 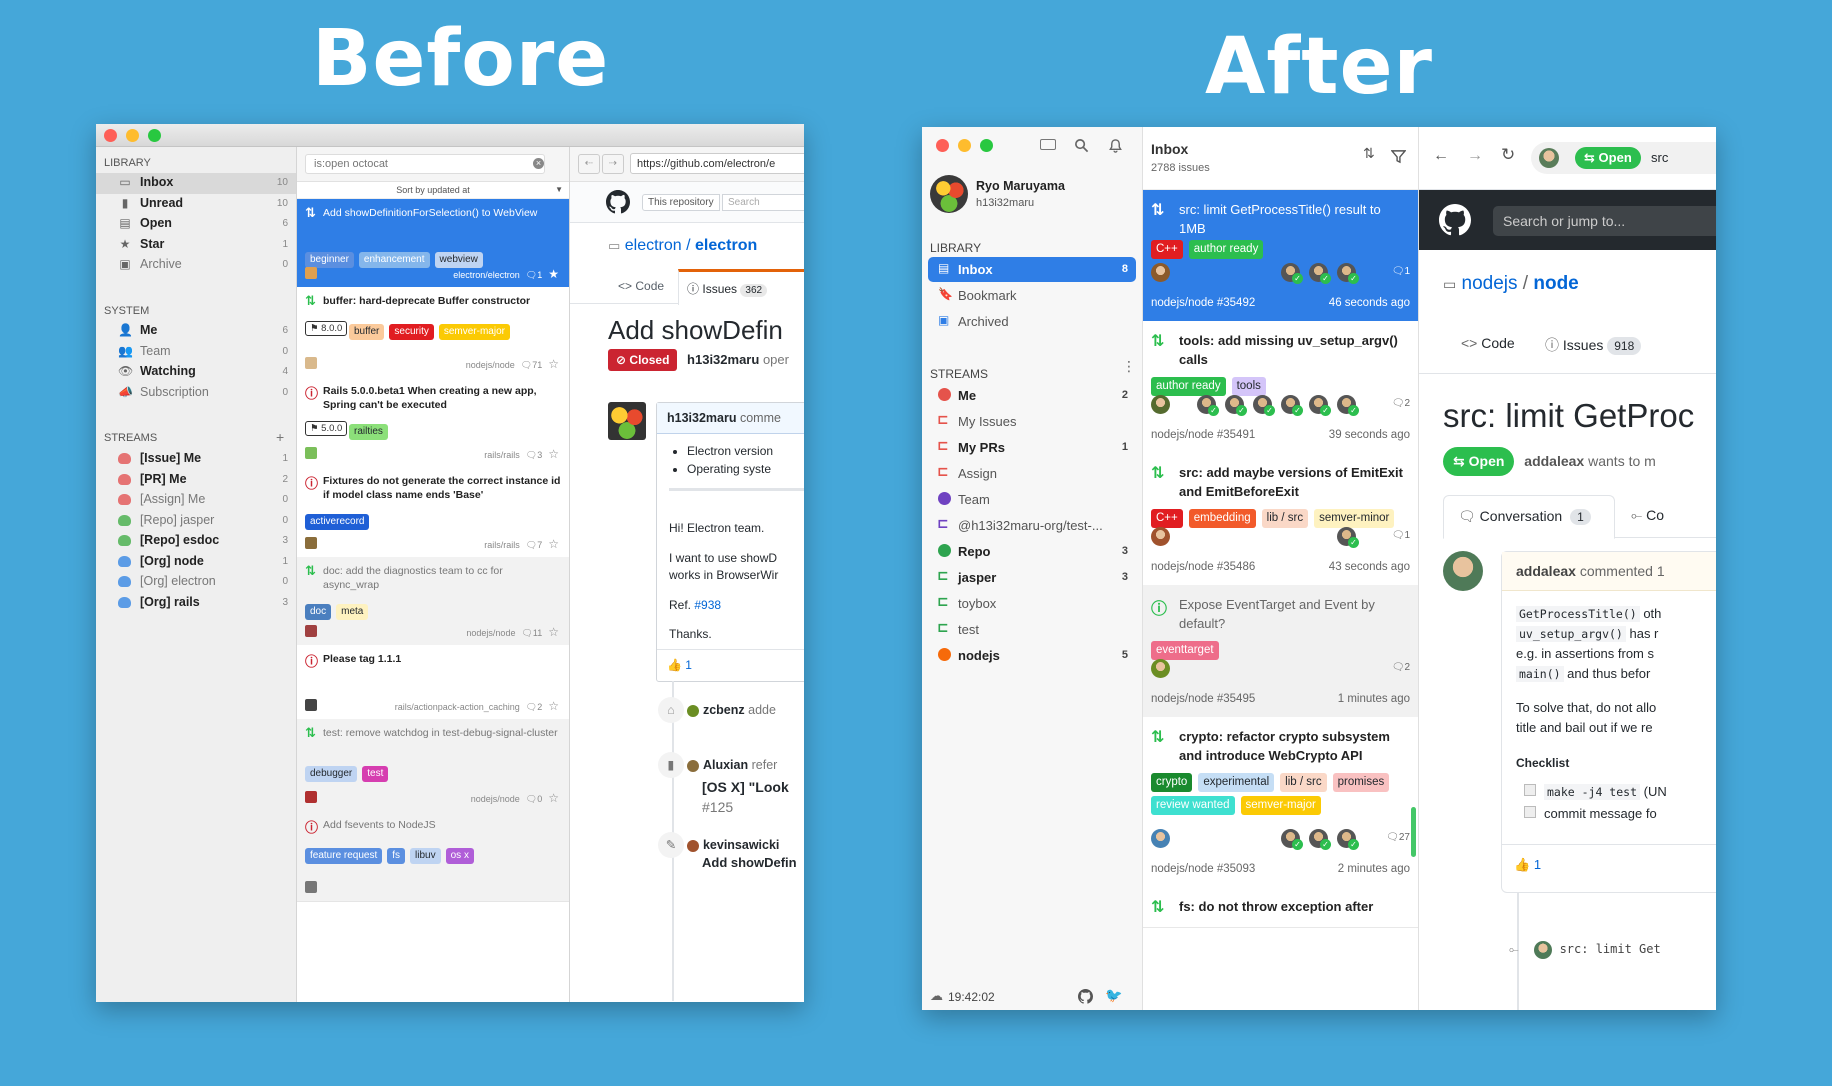 What do you see at coordinates (1032, 269) in the screenshot?
I see `sidebar-item-inbox: ▤ Inbox 8` at bounding box center [1032, 269].